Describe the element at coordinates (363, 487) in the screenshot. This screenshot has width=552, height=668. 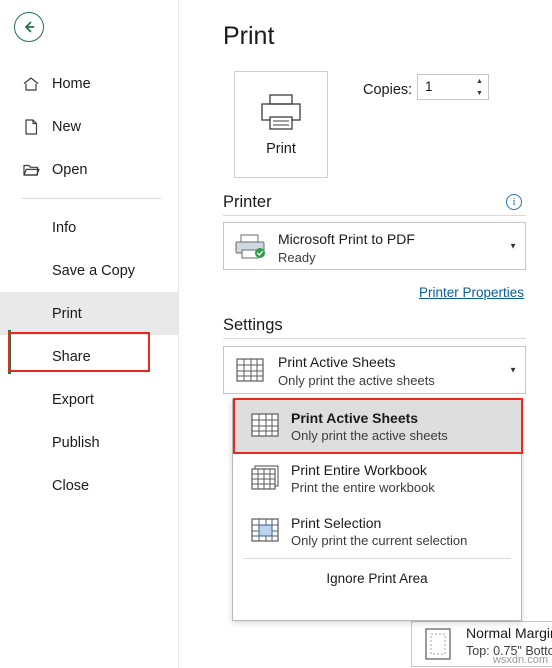
I see `dropdown-option-subtitle: Print the entire workbook` at that location.